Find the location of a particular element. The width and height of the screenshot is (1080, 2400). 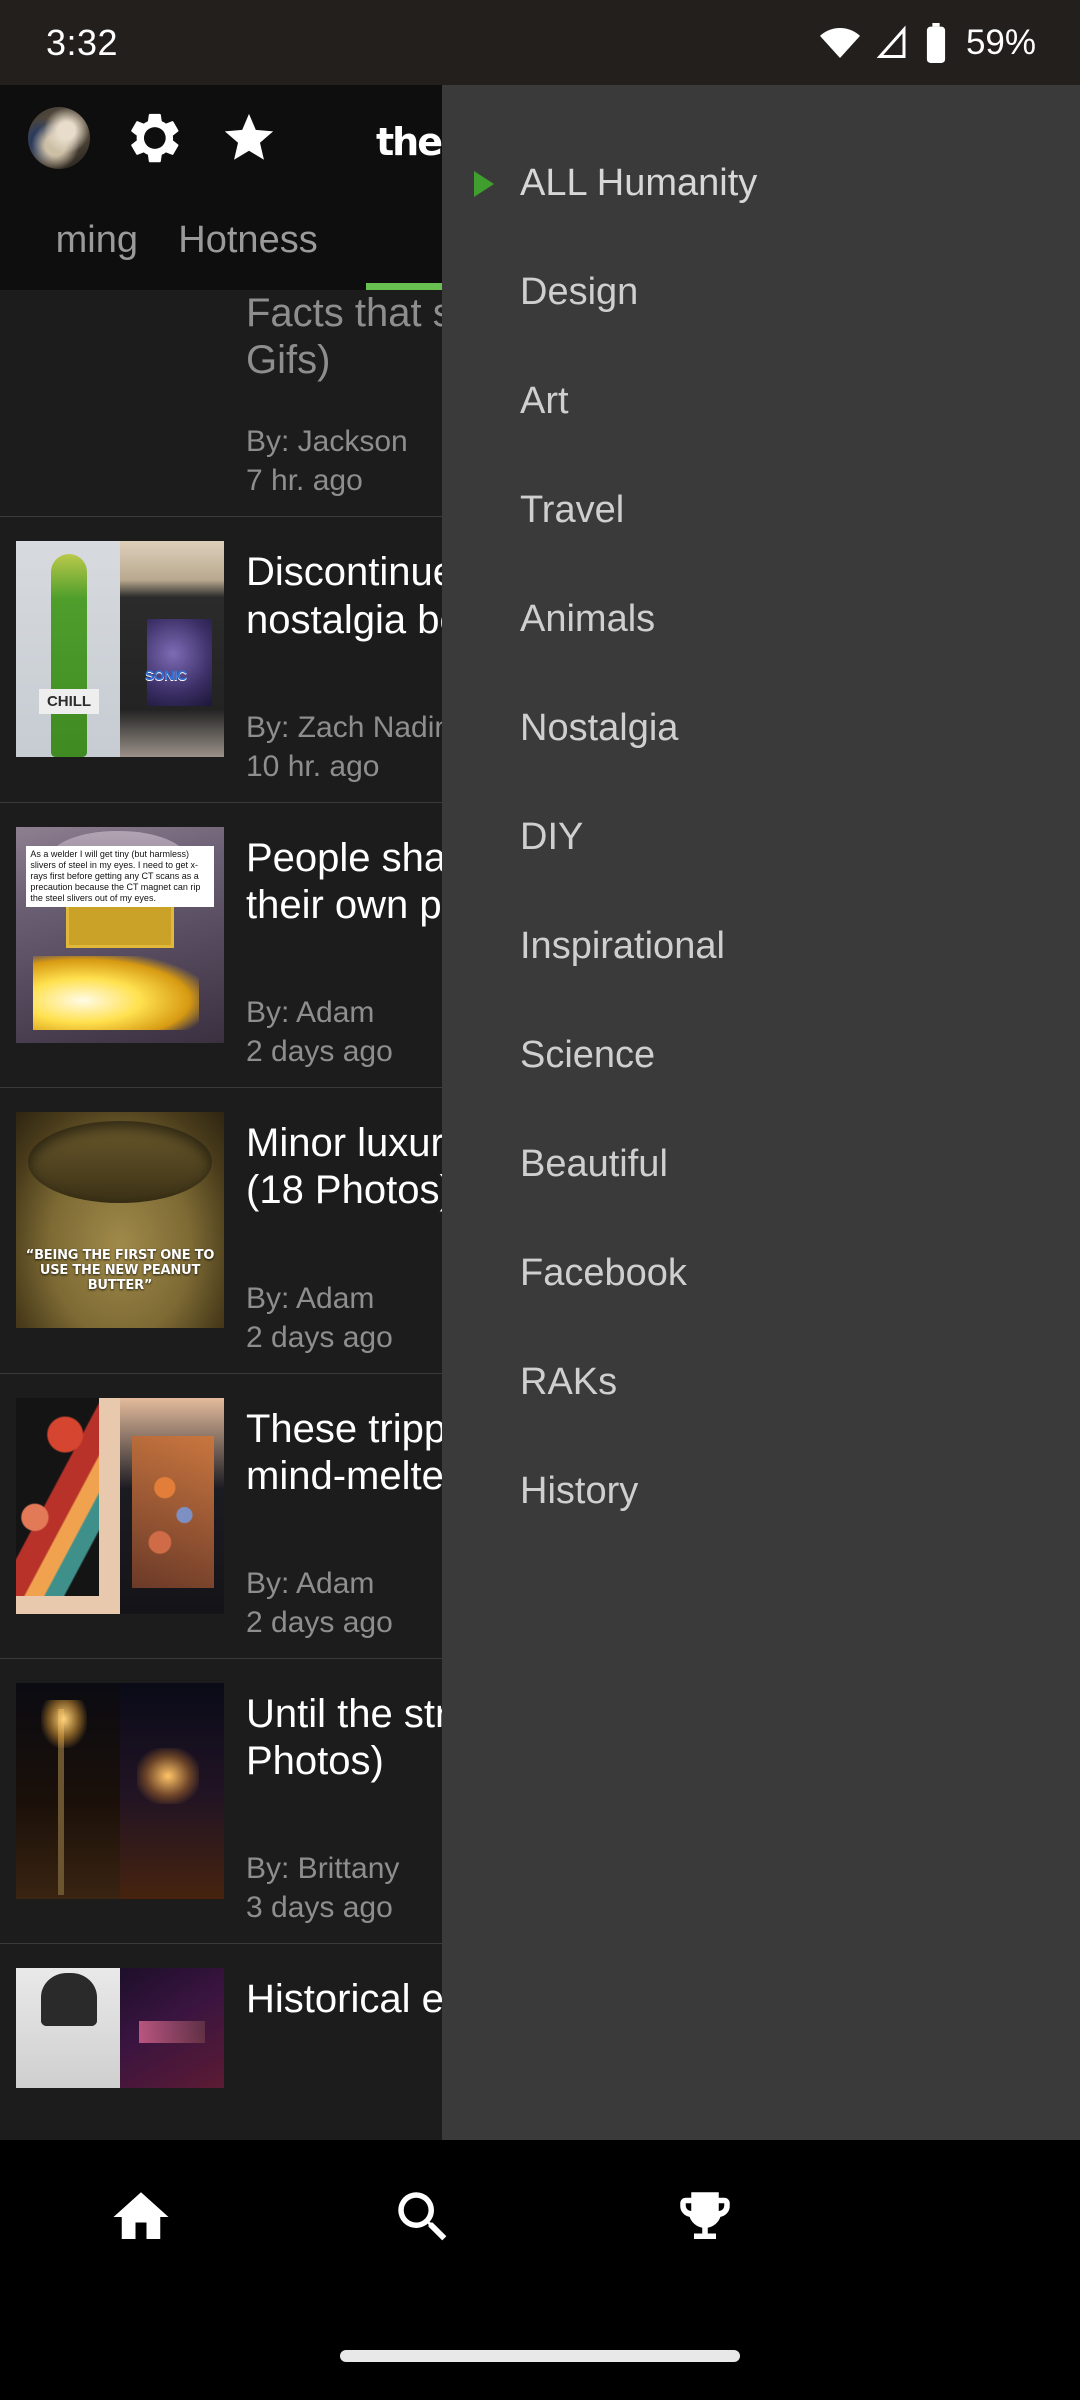

status-bar-icons: 59% is located at coordinates (927, 42).